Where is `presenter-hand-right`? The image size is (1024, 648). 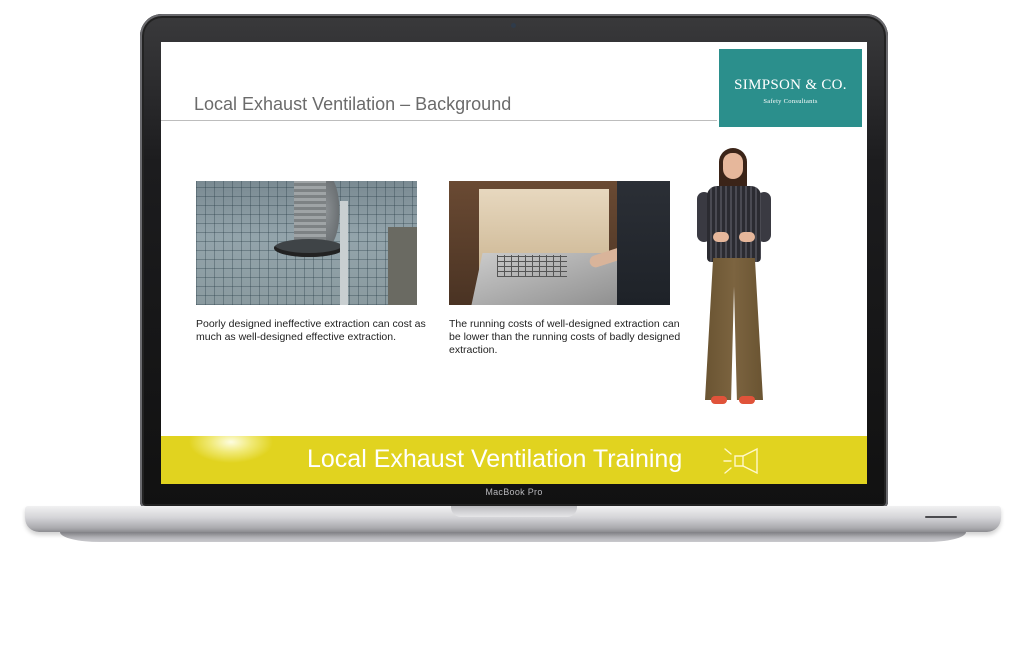 presenter-hand-right is located at coordinates (747, 237).